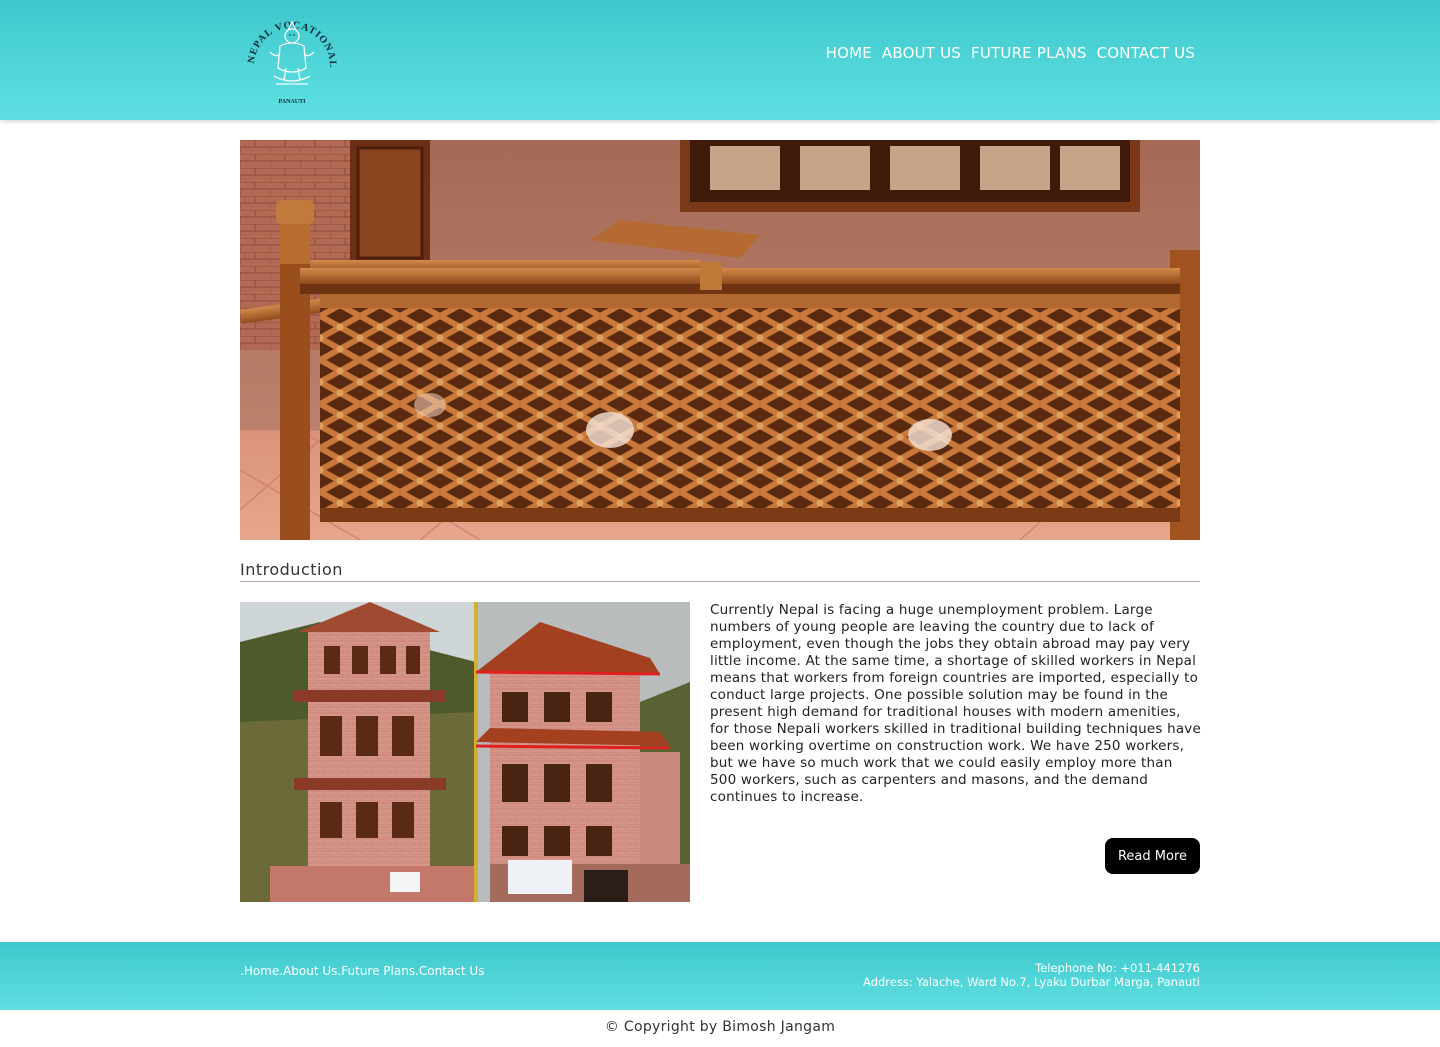 This screenshot has width=1440, height=1047. Describe the element at coordinates (1029, 53) in the screenshot. I see `nav-future-plans: FUTURE PLANS` at that location.